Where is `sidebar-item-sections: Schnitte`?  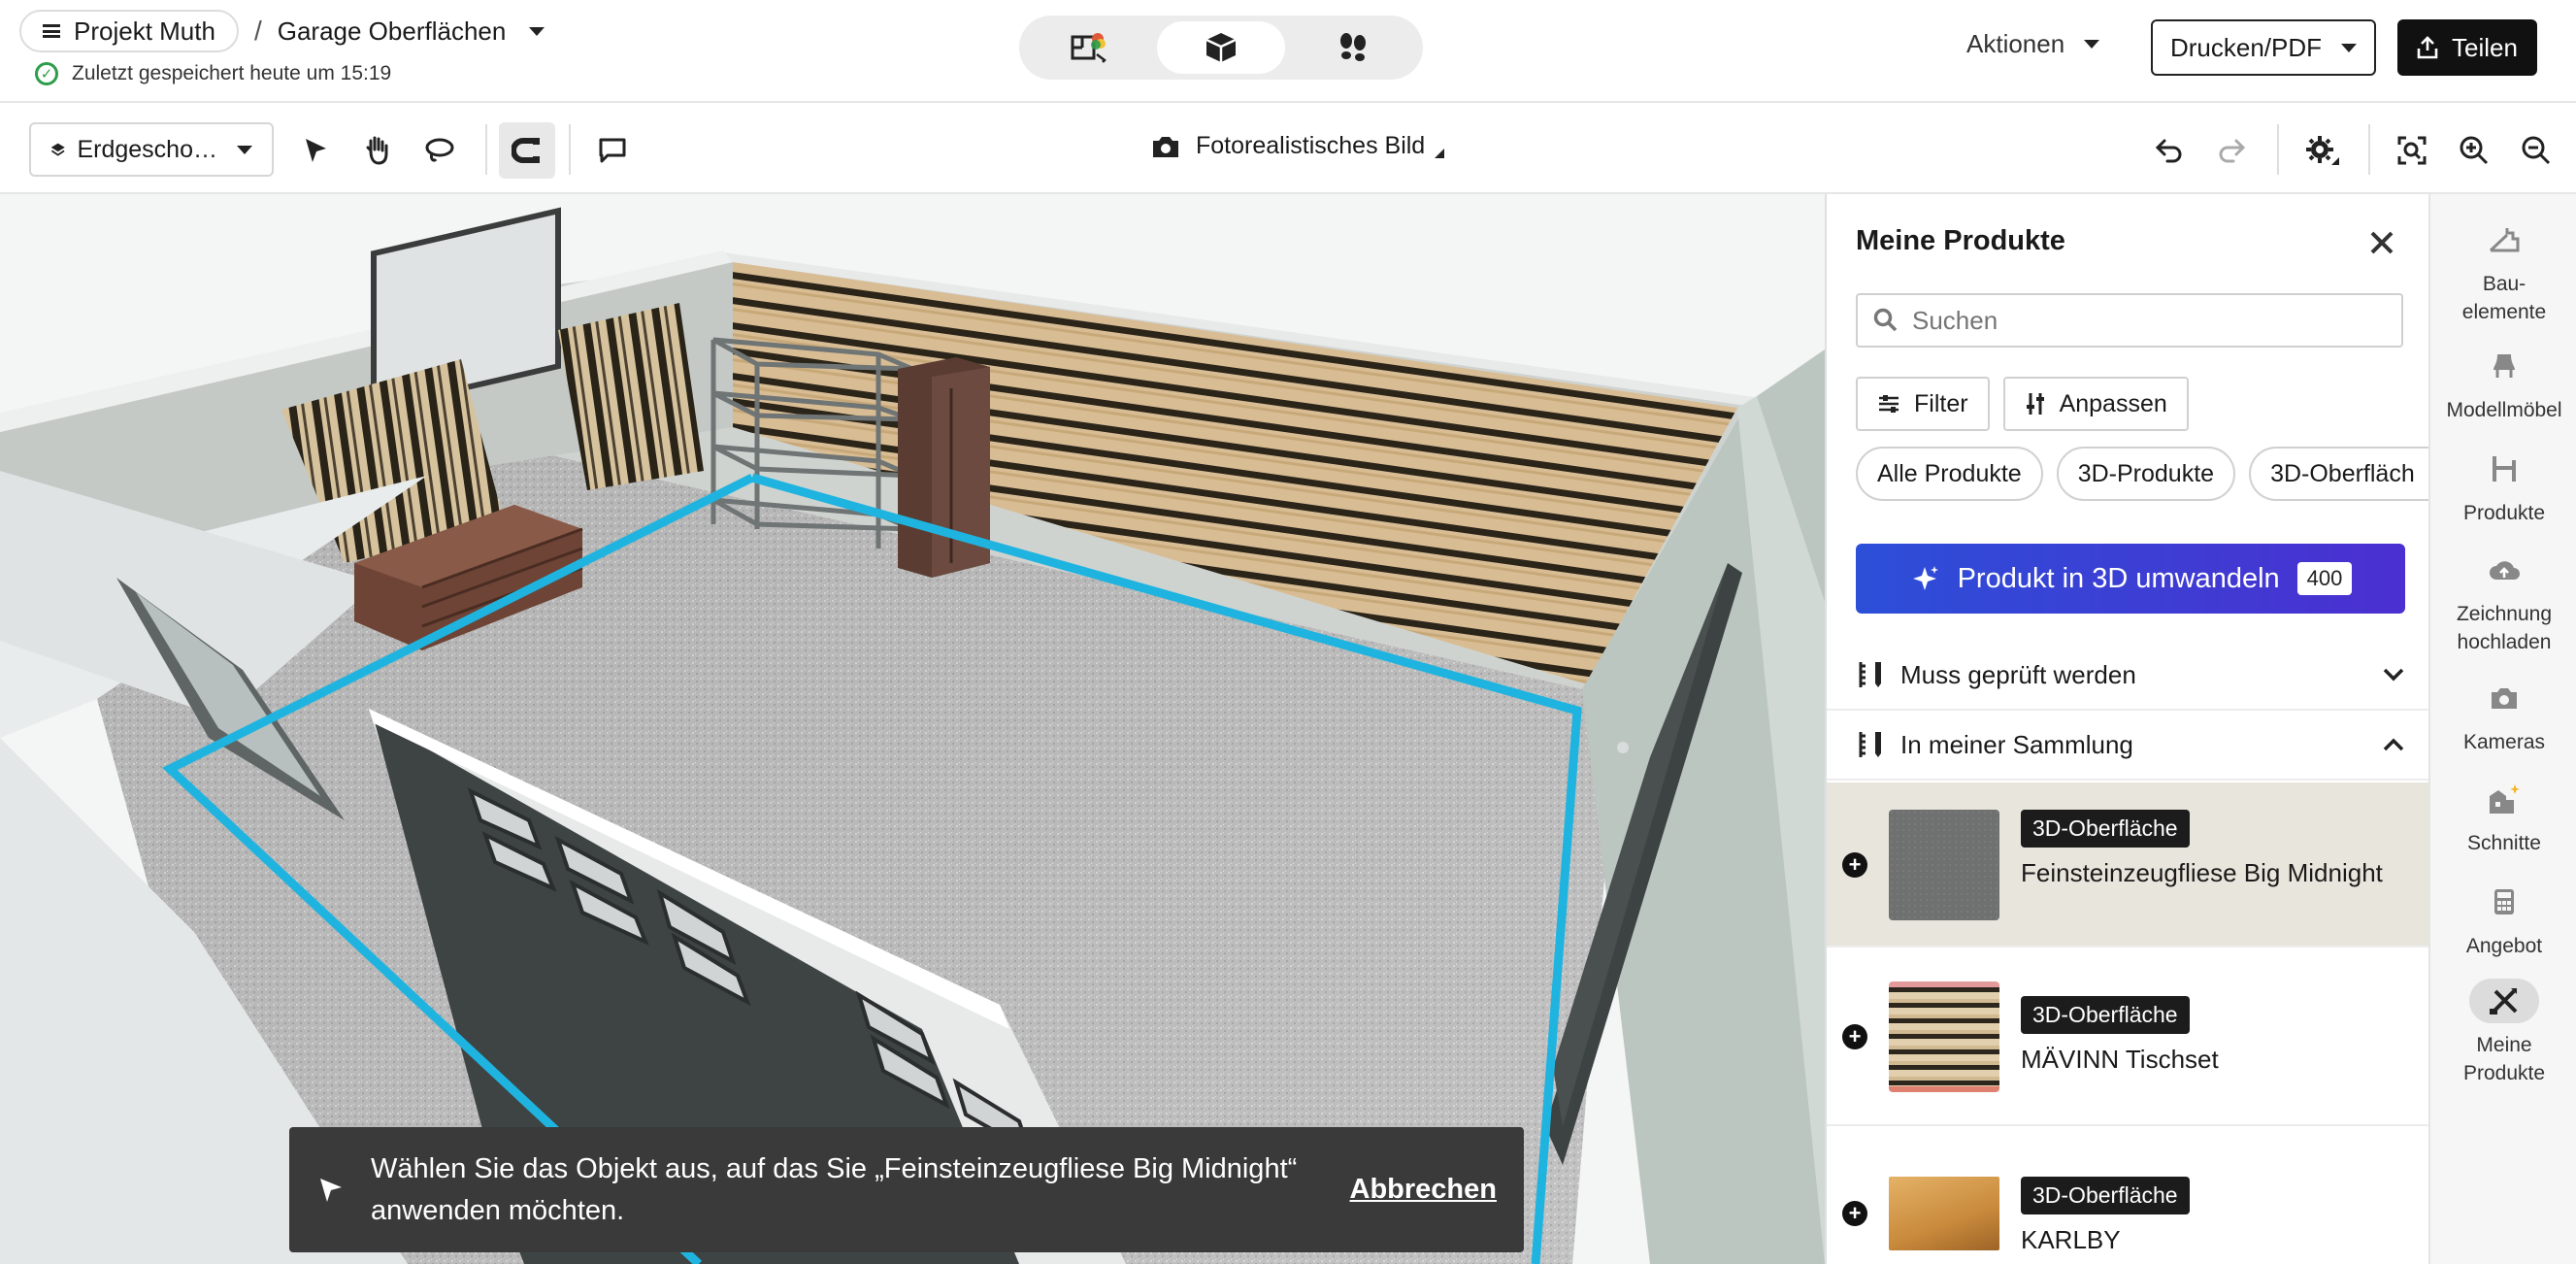
sidebar-item-sections: Schnitte is located at coordinates (2503, 817).